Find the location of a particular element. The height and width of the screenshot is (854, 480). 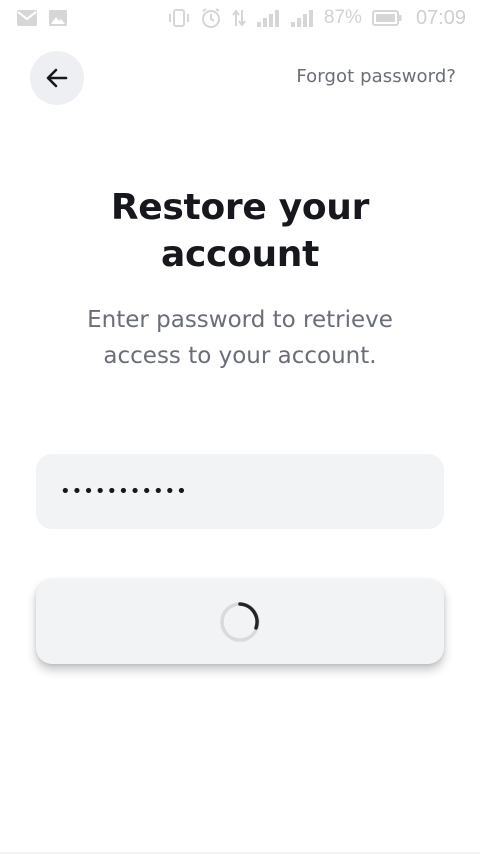

forgot-password-link: Forgot password? is located at coordinates (376, 76).